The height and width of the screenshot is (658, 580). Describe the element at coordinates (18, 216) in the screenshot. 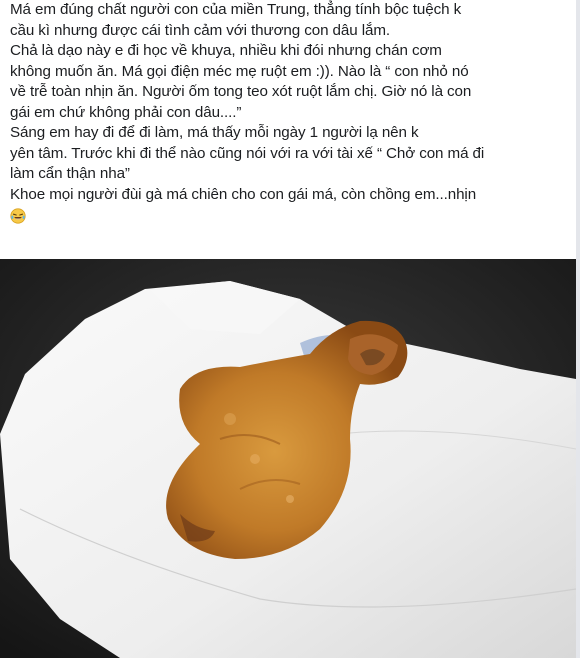

I see `laughing-crying-emoji` at that location.